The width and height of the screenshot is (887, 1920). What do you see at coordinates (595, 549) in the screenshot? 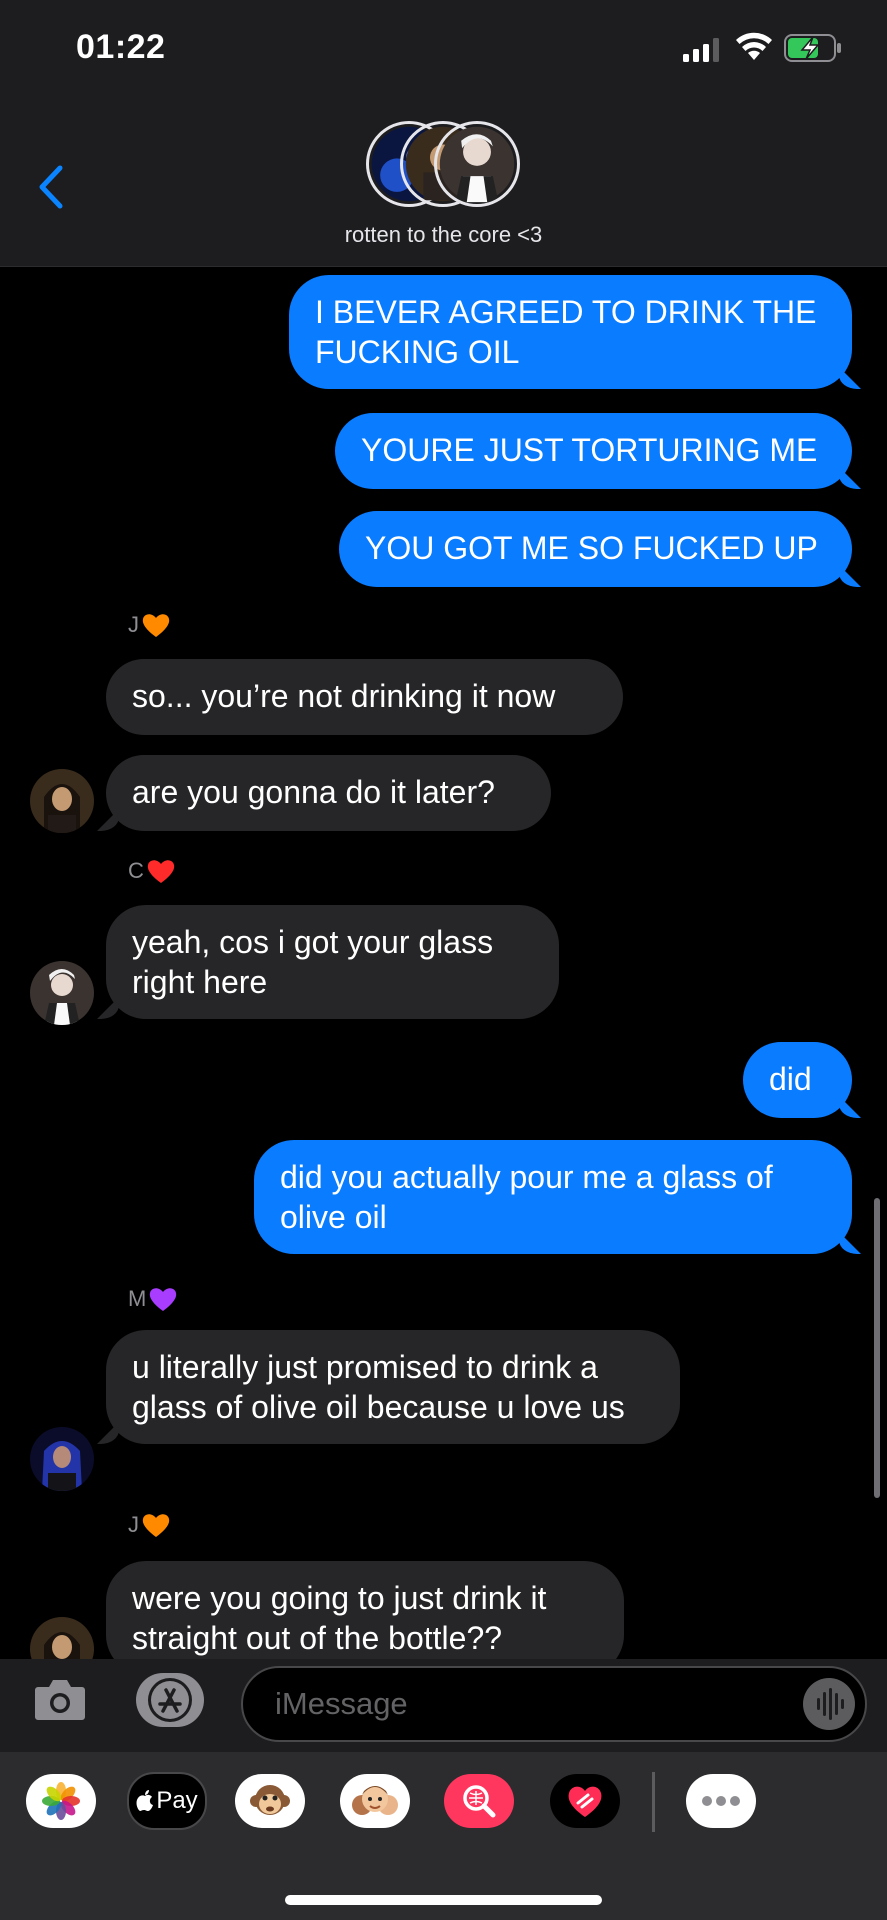
I see `outgoing-message: YOU GOT ME SO FUCKED UP` at bounding box center [595, 549].